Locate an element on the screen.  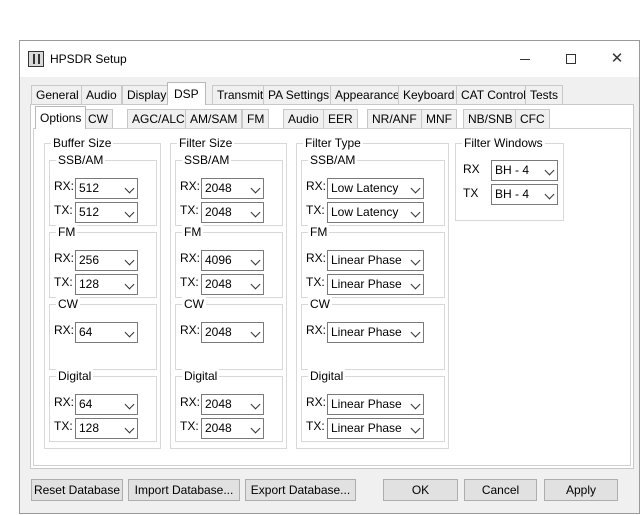
minimize-button is located at coordinates (525, 59).